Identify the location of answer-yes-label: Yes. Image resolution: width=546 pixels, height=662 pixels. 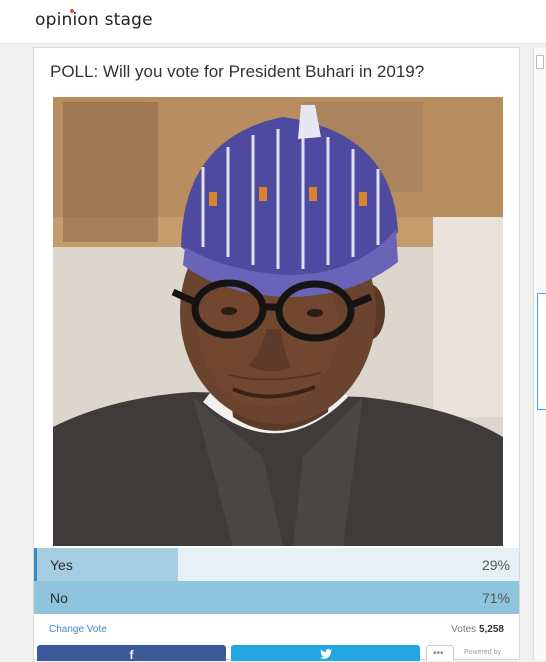
(61, 565).